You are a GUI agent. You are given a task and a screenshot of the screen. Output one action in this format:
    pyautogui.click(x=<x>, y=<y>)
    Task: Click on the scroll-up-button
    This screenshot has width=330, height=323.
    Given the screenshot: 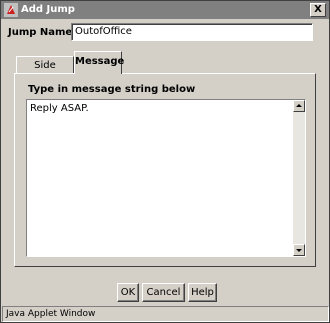 What is the action you would take?
    pyautogui.click(x=299, y=106)
    